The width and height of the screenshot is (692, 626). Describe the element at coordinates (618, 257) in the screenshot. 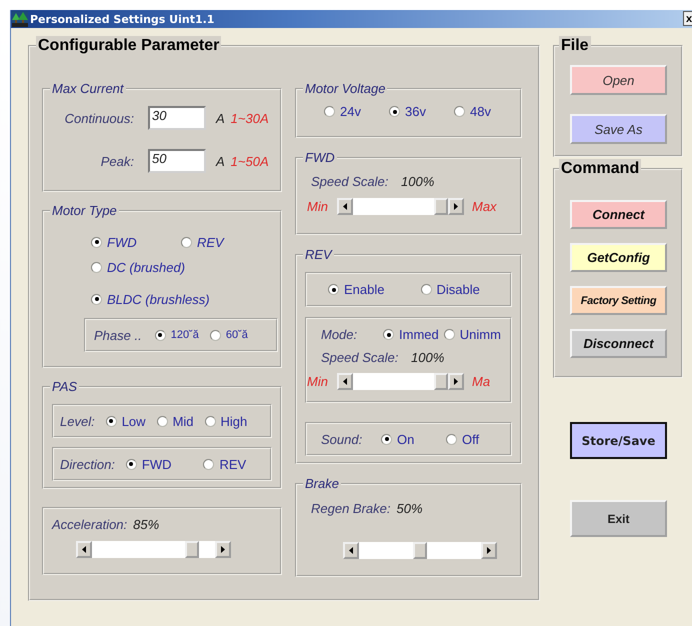

I see `command-button: GetConfig` at that location.